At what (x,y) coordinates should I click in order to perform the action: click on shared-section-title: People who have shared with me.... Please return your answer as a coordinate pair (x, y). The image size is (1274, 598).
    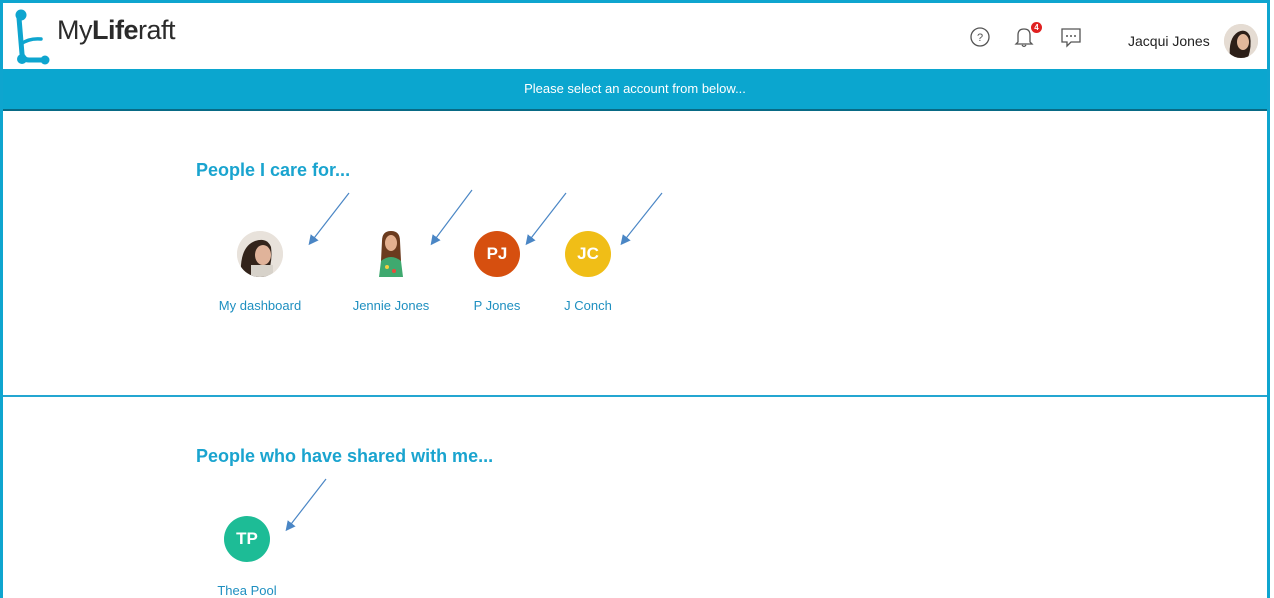
    Looking at the image, I should click on (345, 456).